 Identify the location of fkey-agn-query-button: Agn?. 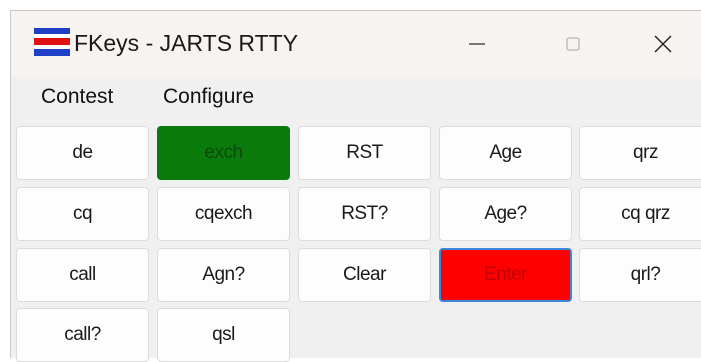
(223, 275).